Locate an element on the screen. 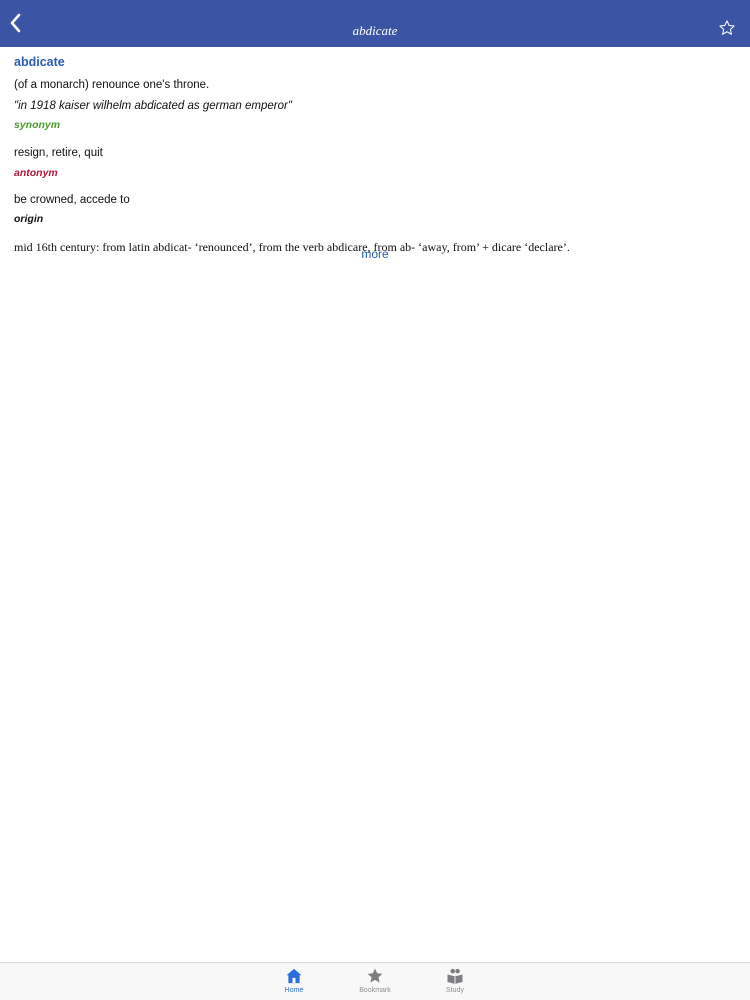 This screenshot has height=1000, width=750. headword: abdicate is located at coordinates (39, 62).